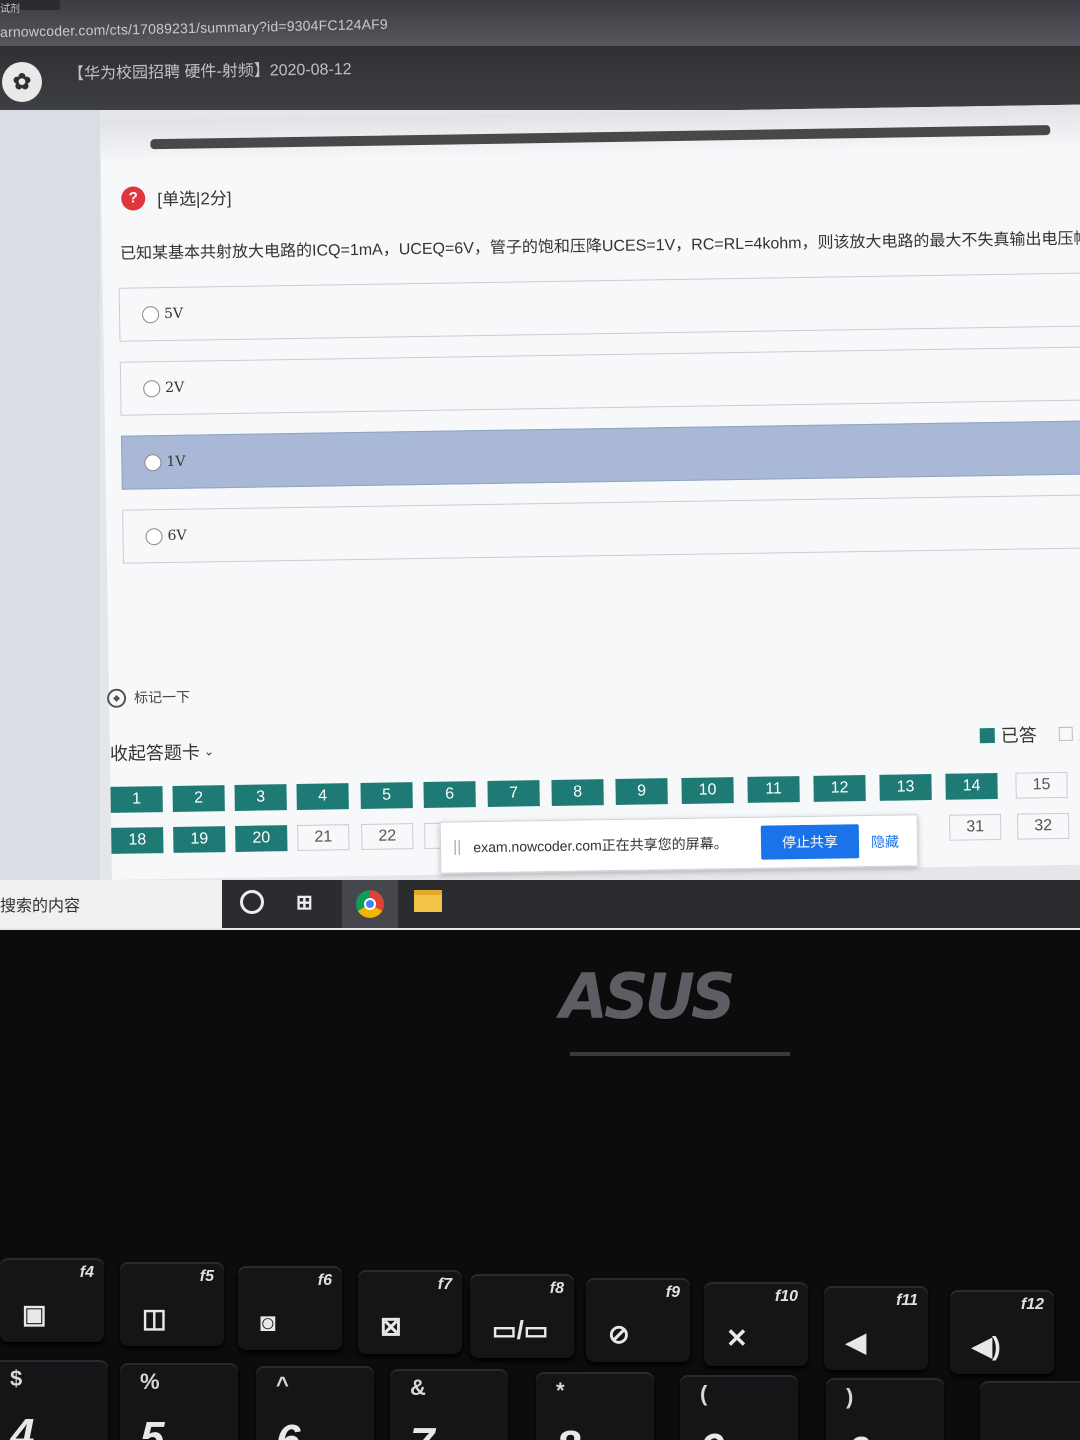 The height and width of the screenshot is (1440, 1080). What do you see at coordinates (520, 1330) in the screenshot?
I see `fn-key-icon: ▭/▭` at bounding box center [520, 1330].